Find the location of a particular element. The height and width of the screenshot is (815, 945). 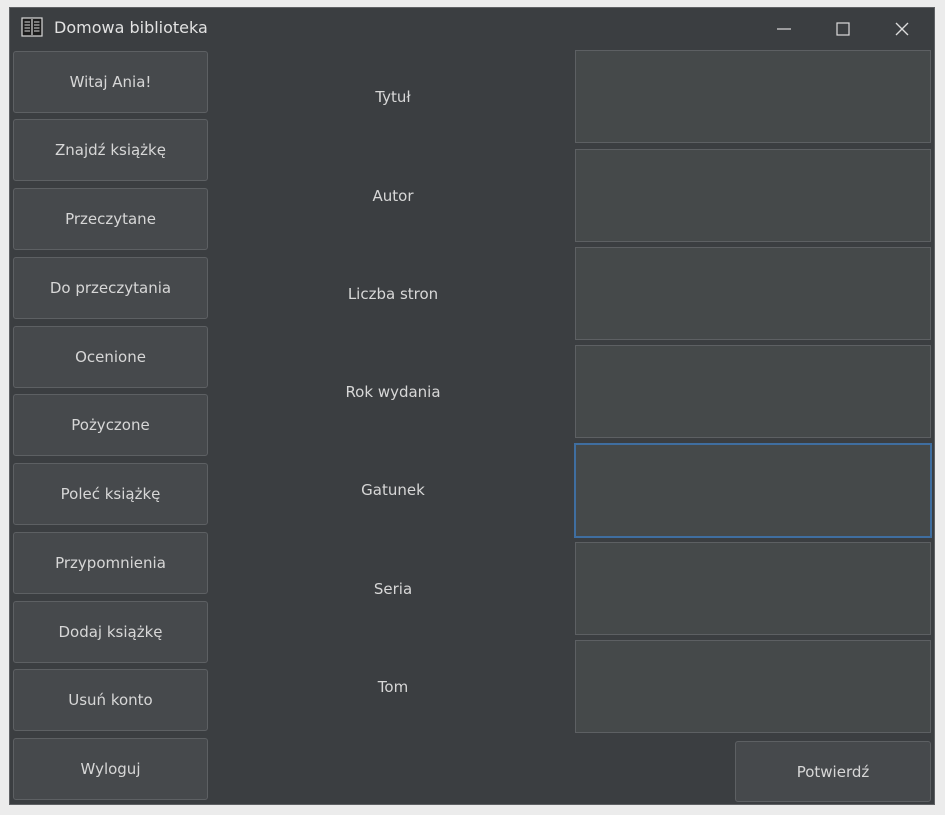

find-book-button: Znajdź książkę is located at coordinates (110, 150).